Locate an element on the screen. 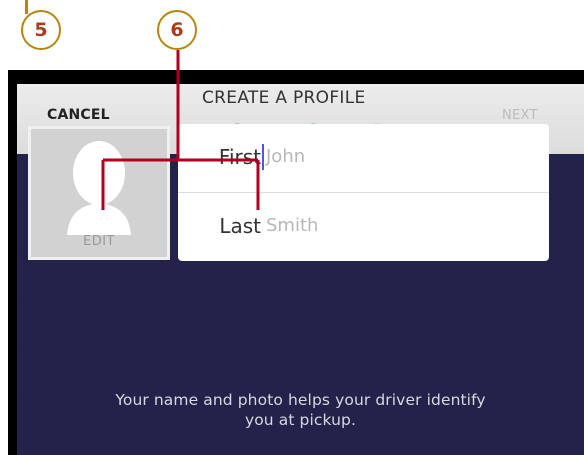  edit-photo-label: EDIT is located at coordinates (99, 241).